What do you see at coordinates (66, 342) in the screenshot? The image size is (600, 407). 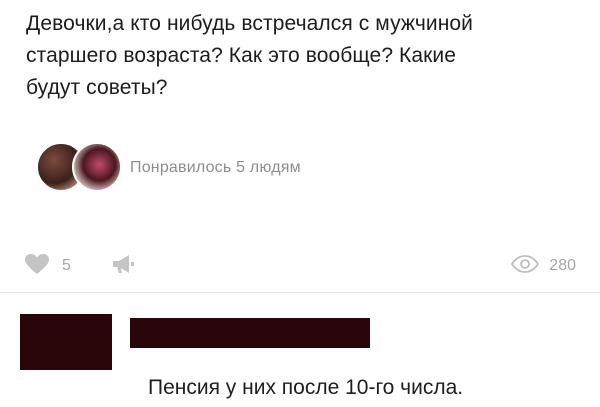 I see `comment-avatar-redacted` at bounding box center [66, 342].